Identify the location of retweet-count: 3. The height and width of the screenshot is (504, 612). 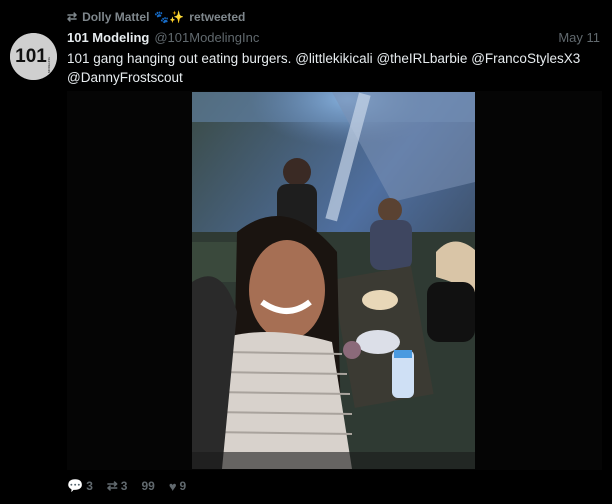
(124, 486).